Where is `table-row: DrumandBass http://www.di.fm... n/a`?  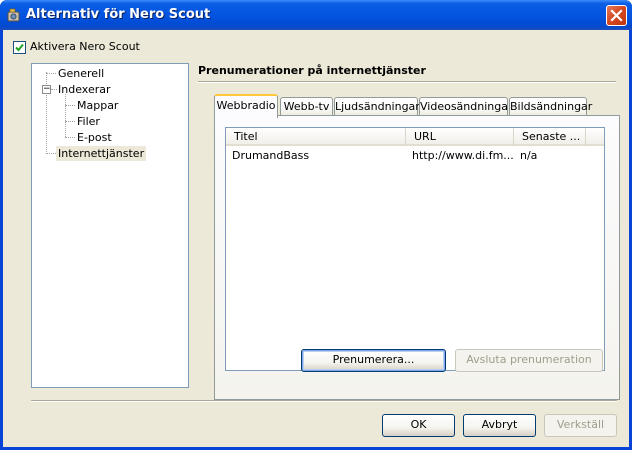 table-row: DrumandBass http://www.di.fm... n/a is located at coordinates (415, 156).